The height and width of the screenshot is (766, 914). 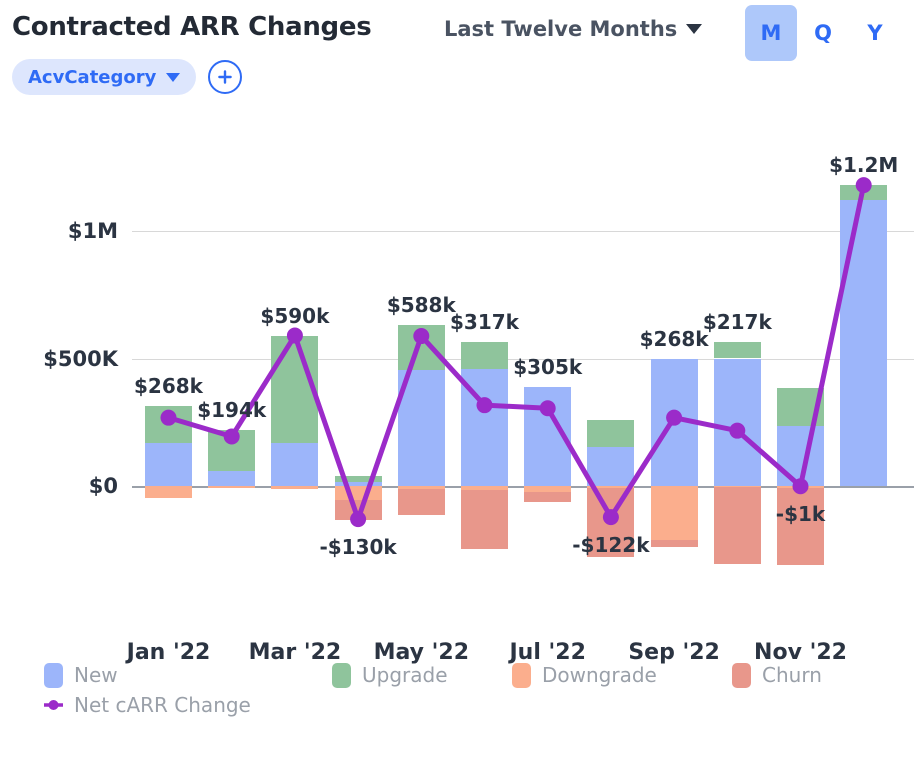 I want to click on legend-item-net-carr-change: Net cARR Change, so click(x=147, y=705).